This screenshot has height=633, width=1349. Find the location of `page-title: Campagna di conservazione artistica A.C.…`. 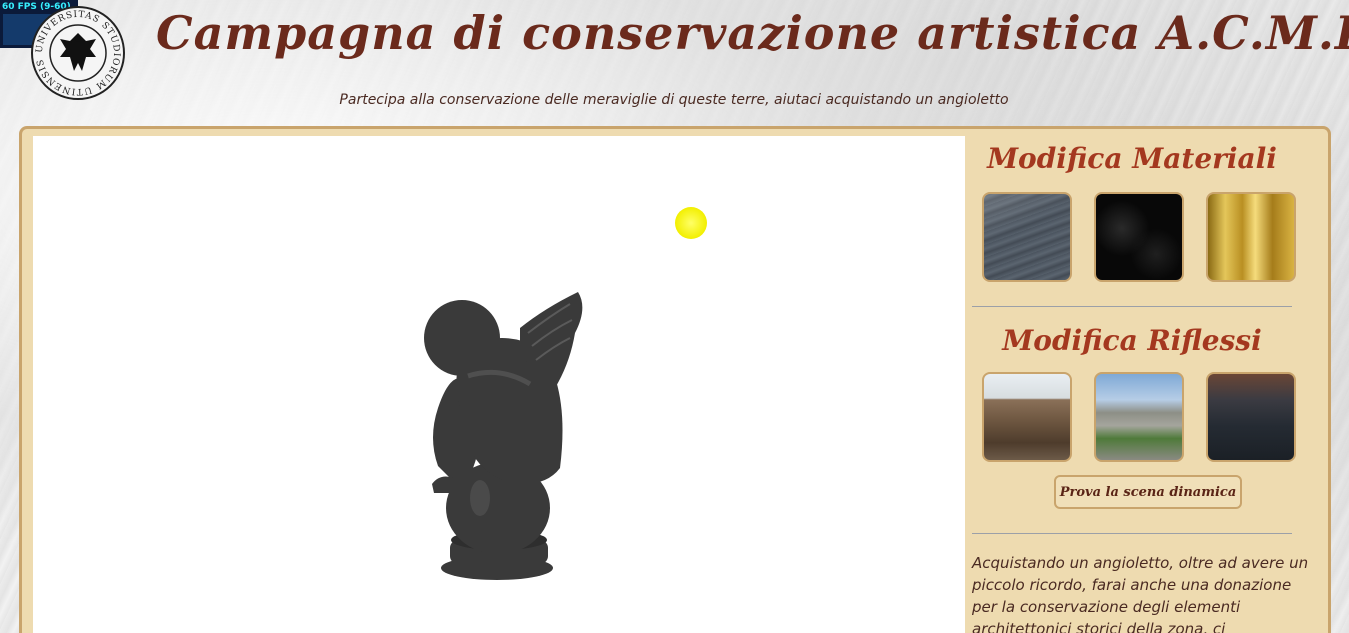

page-title: Campagna di conservazione artistica A.C.… is located at coordinates (752, 33).